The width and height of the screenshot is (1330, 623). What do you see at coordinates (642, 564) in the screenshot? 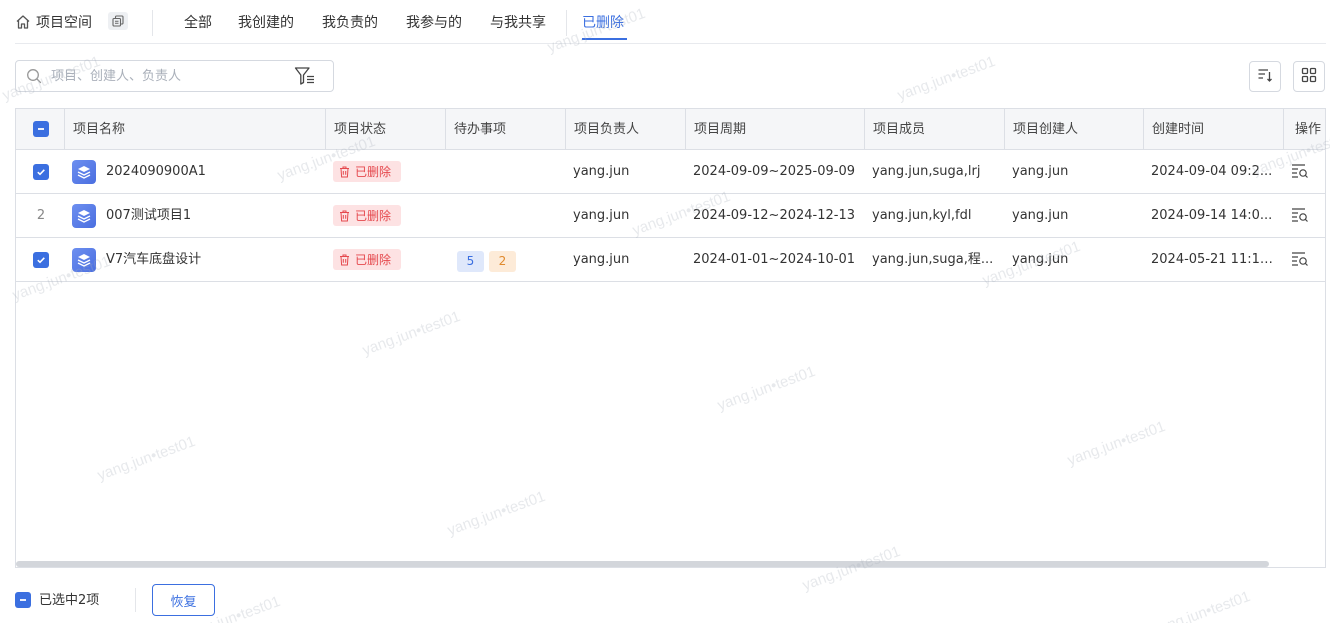
I see `horizontal-scrollbar` at bounding box center [642, 564].